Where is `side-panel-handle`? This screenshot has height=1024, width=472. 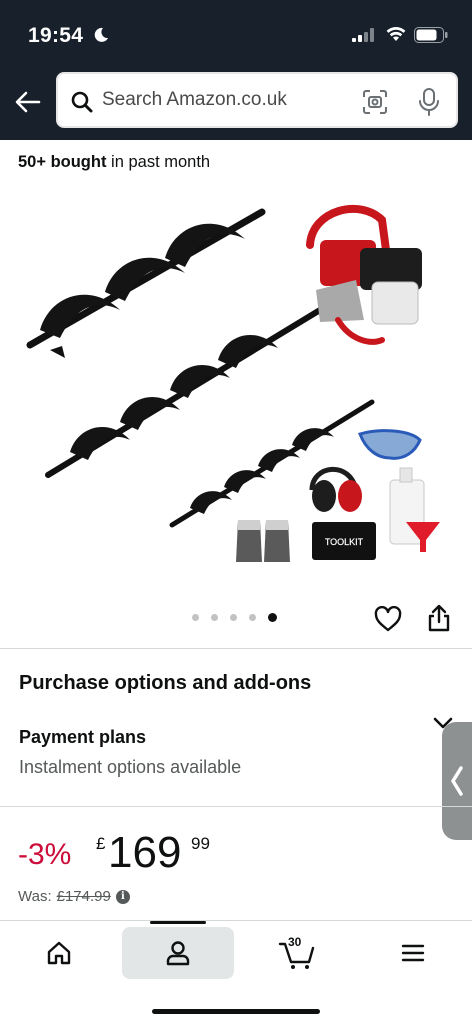
side-panel-handle is located at coordinates (457, 781).